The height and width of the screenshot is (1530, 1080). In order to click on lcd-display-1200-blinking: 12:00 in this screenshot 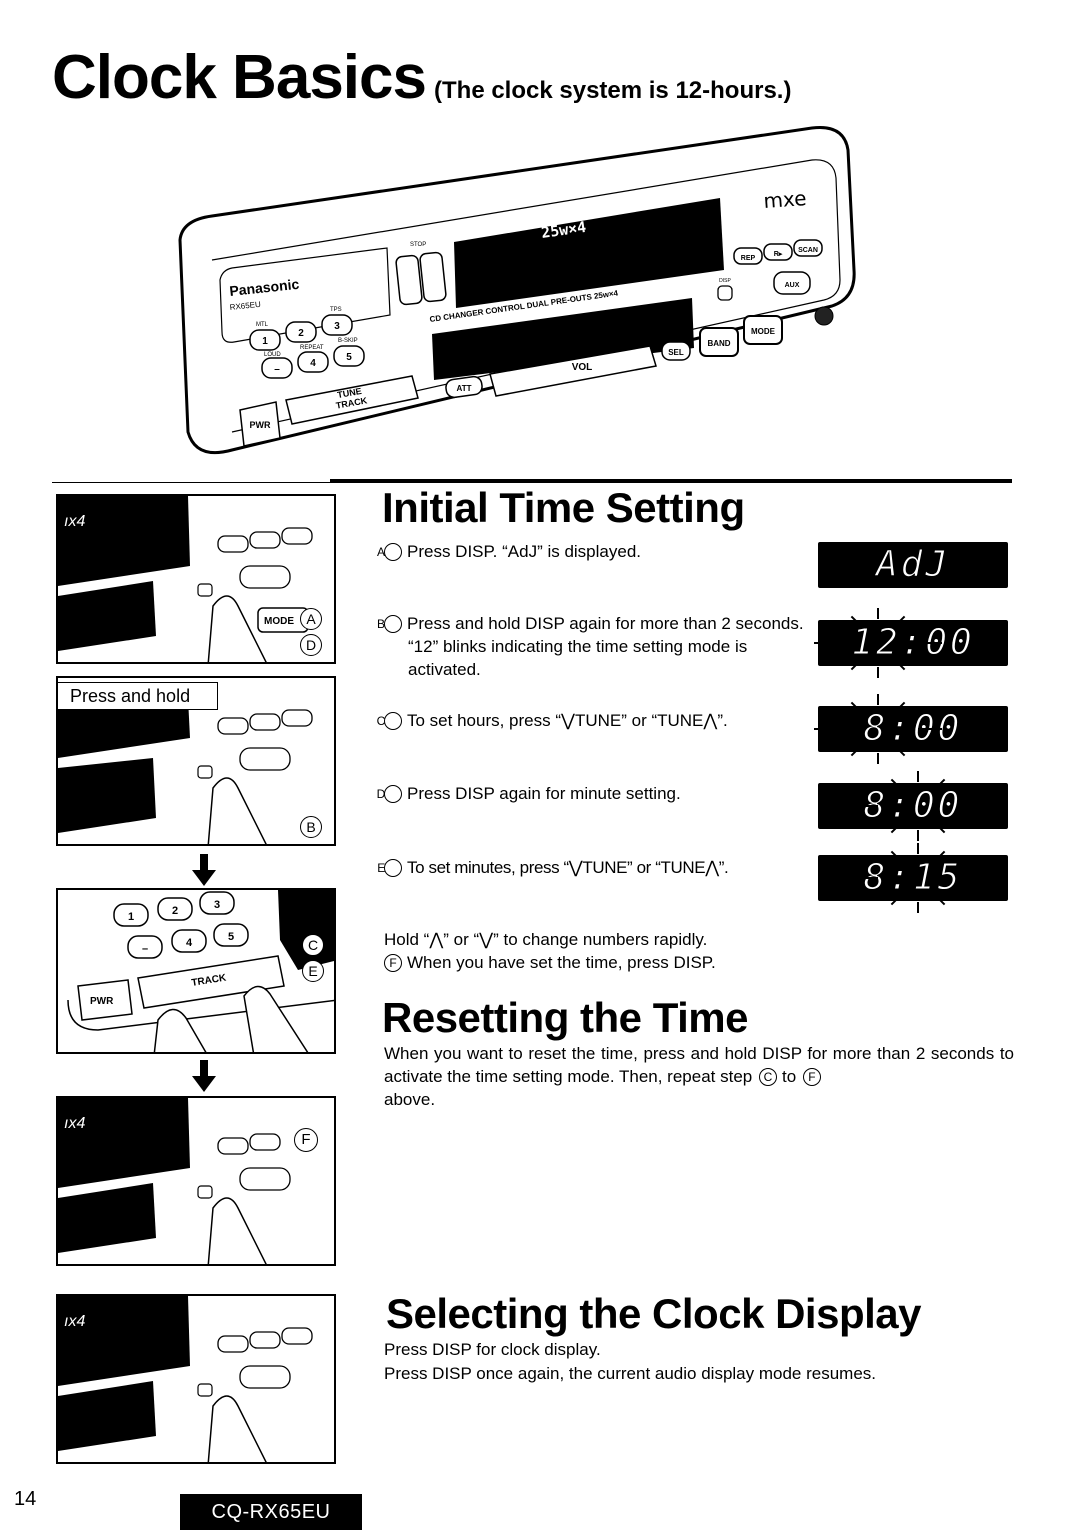, I will do `click(913, 643)`.